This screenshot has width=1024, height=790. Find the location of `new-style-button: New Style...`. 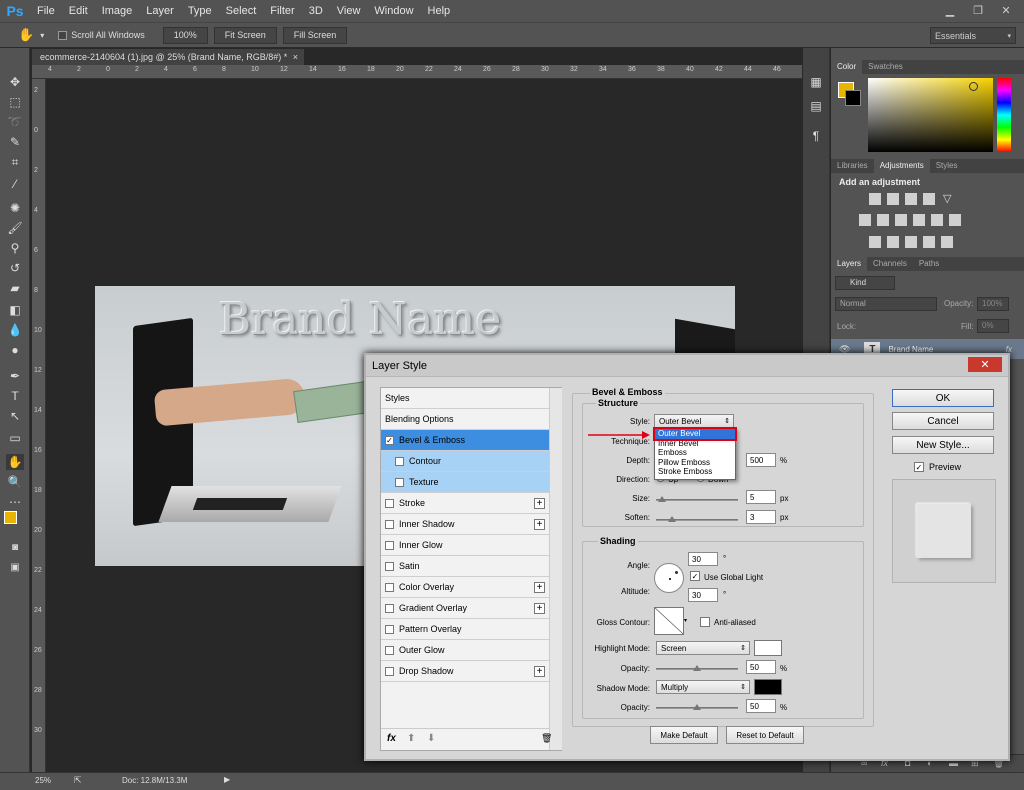

new-style-button: New Style... is located at coordinates (943, 445).